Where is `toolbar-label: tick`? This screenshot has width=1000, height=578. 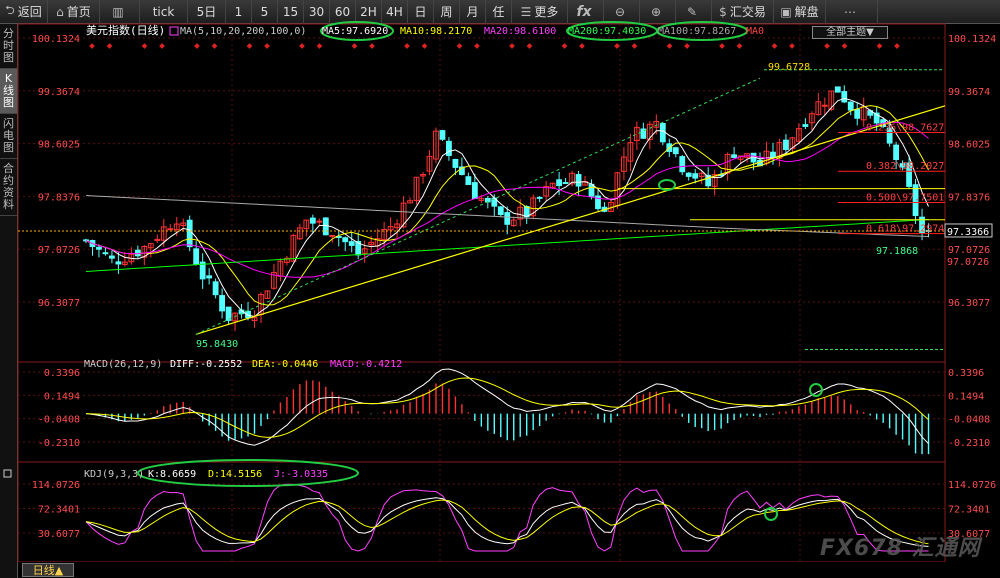
toolbar-label: tick is located at coordinates (163, 11).